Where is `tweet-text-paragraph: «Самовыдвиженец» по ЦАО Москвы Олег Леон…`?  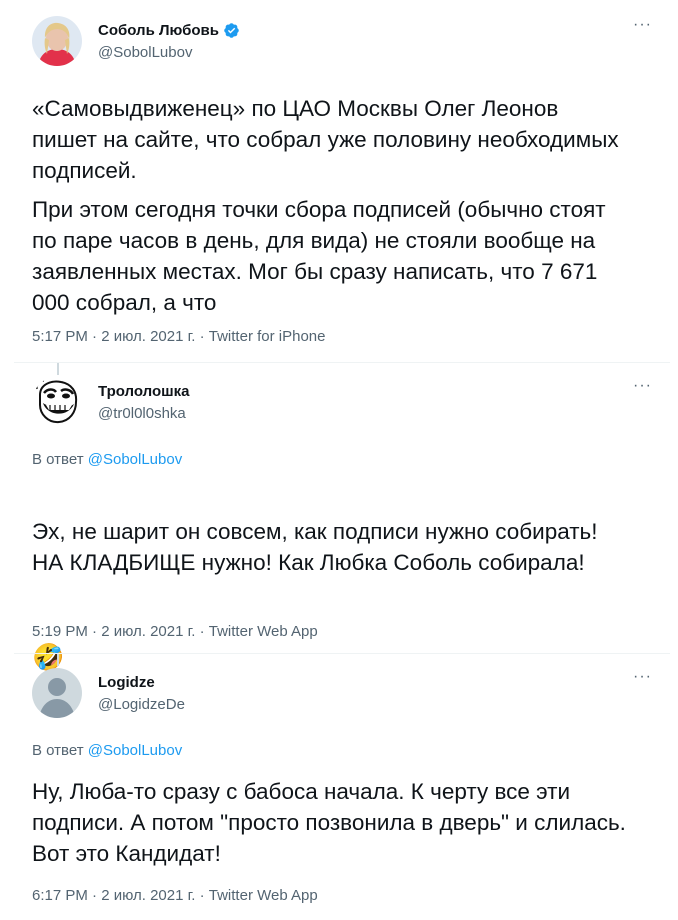
tweet-text-paragraph: «Самовыдвиженец» по ЦАО Москвы Олег Леон… is located at coordinates (325, 139).